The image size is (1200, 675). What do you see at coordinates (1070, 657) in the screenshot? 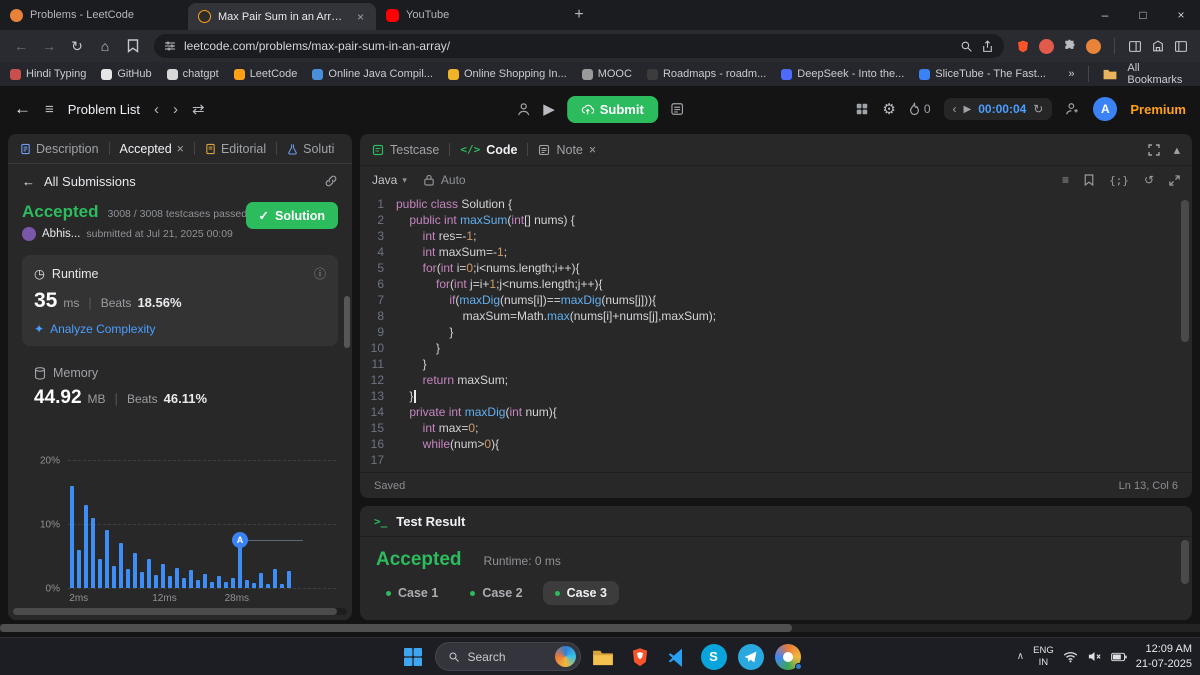
I see `wifi-icon` at bounding box center [1070, 657].